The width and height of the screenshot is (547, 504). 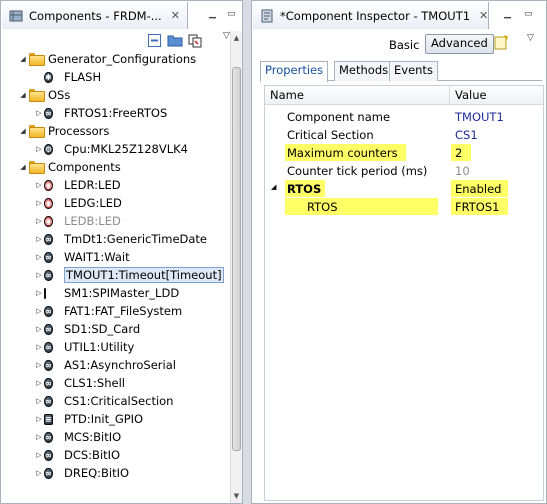 I want to click on scroll-down-arrow-icon: ▼, so click(x=236, y=496).